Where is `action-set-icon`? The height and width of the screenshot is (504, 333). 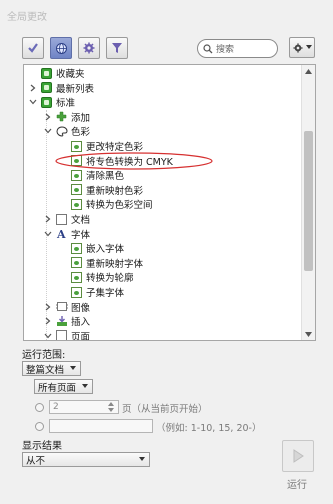
action-set-icon is located at coordinates (46, 88).